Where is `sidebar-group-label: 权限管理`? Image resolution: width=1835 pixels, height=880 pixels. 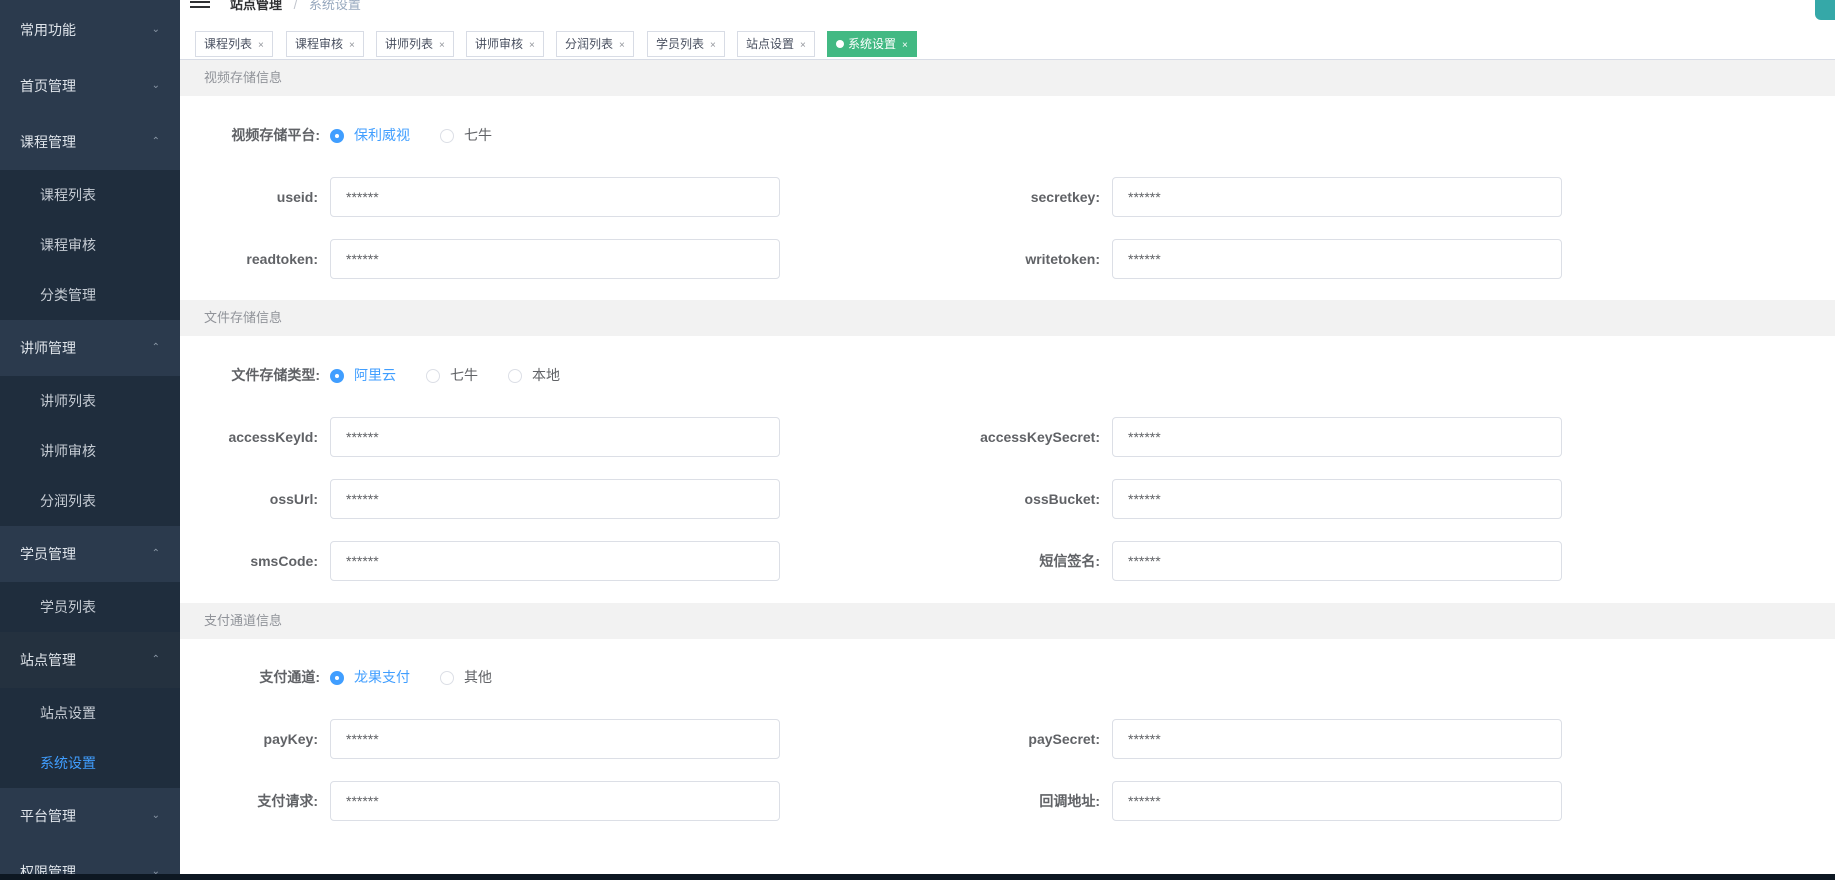
sidebar-group-label: 权限管理 is located at coordinates (48, 869).